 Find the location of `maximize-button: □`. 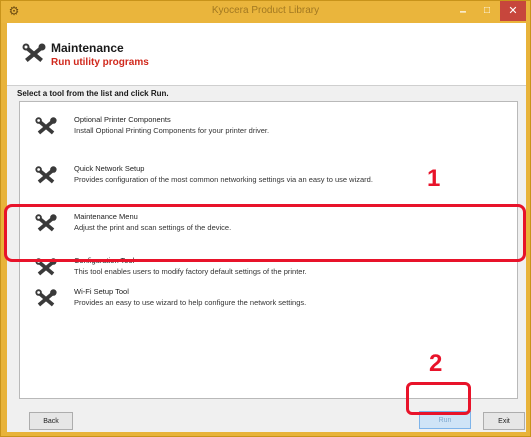

maximize-button: □ is located at coordinates (487, 11).